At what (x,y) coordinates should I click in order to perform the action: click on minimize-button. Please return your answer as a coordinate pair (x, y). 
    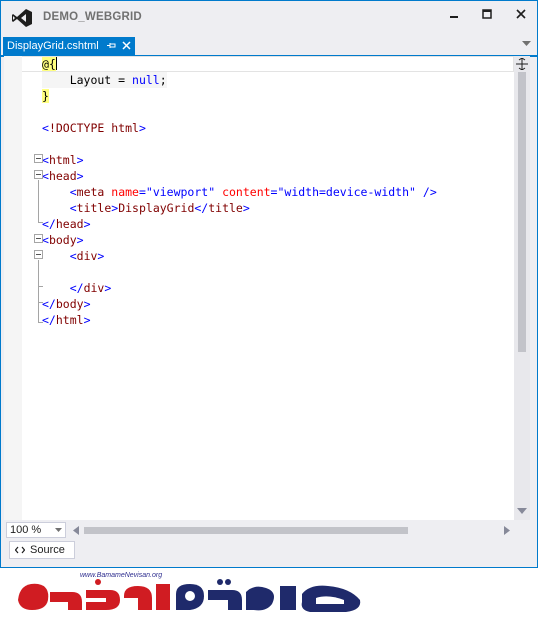
    Looking at the image, I should click on (454, 16).